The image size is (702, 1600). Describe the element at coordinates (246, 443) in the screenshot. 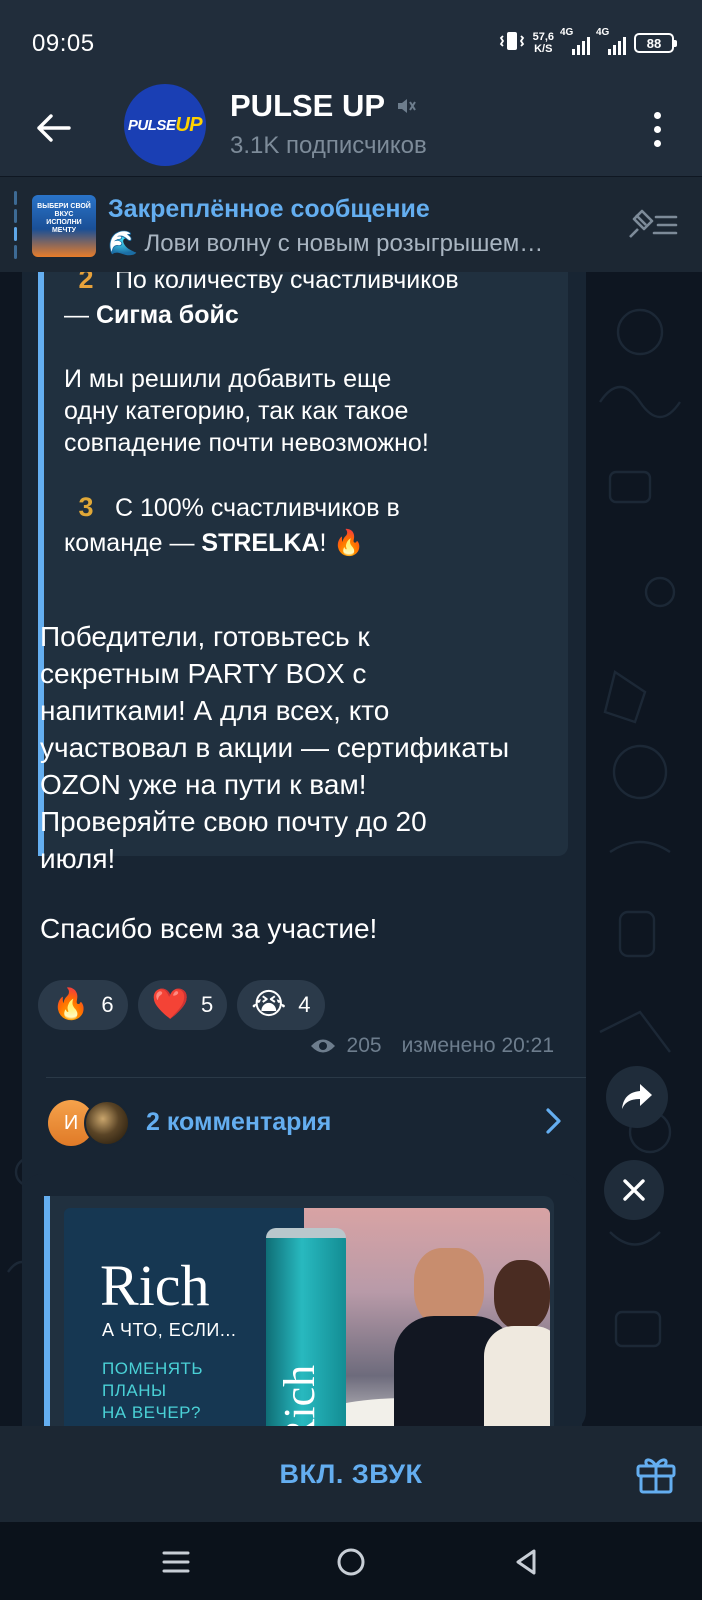

I see `quote-line-5: совпадение почти невозможно!` at that location.